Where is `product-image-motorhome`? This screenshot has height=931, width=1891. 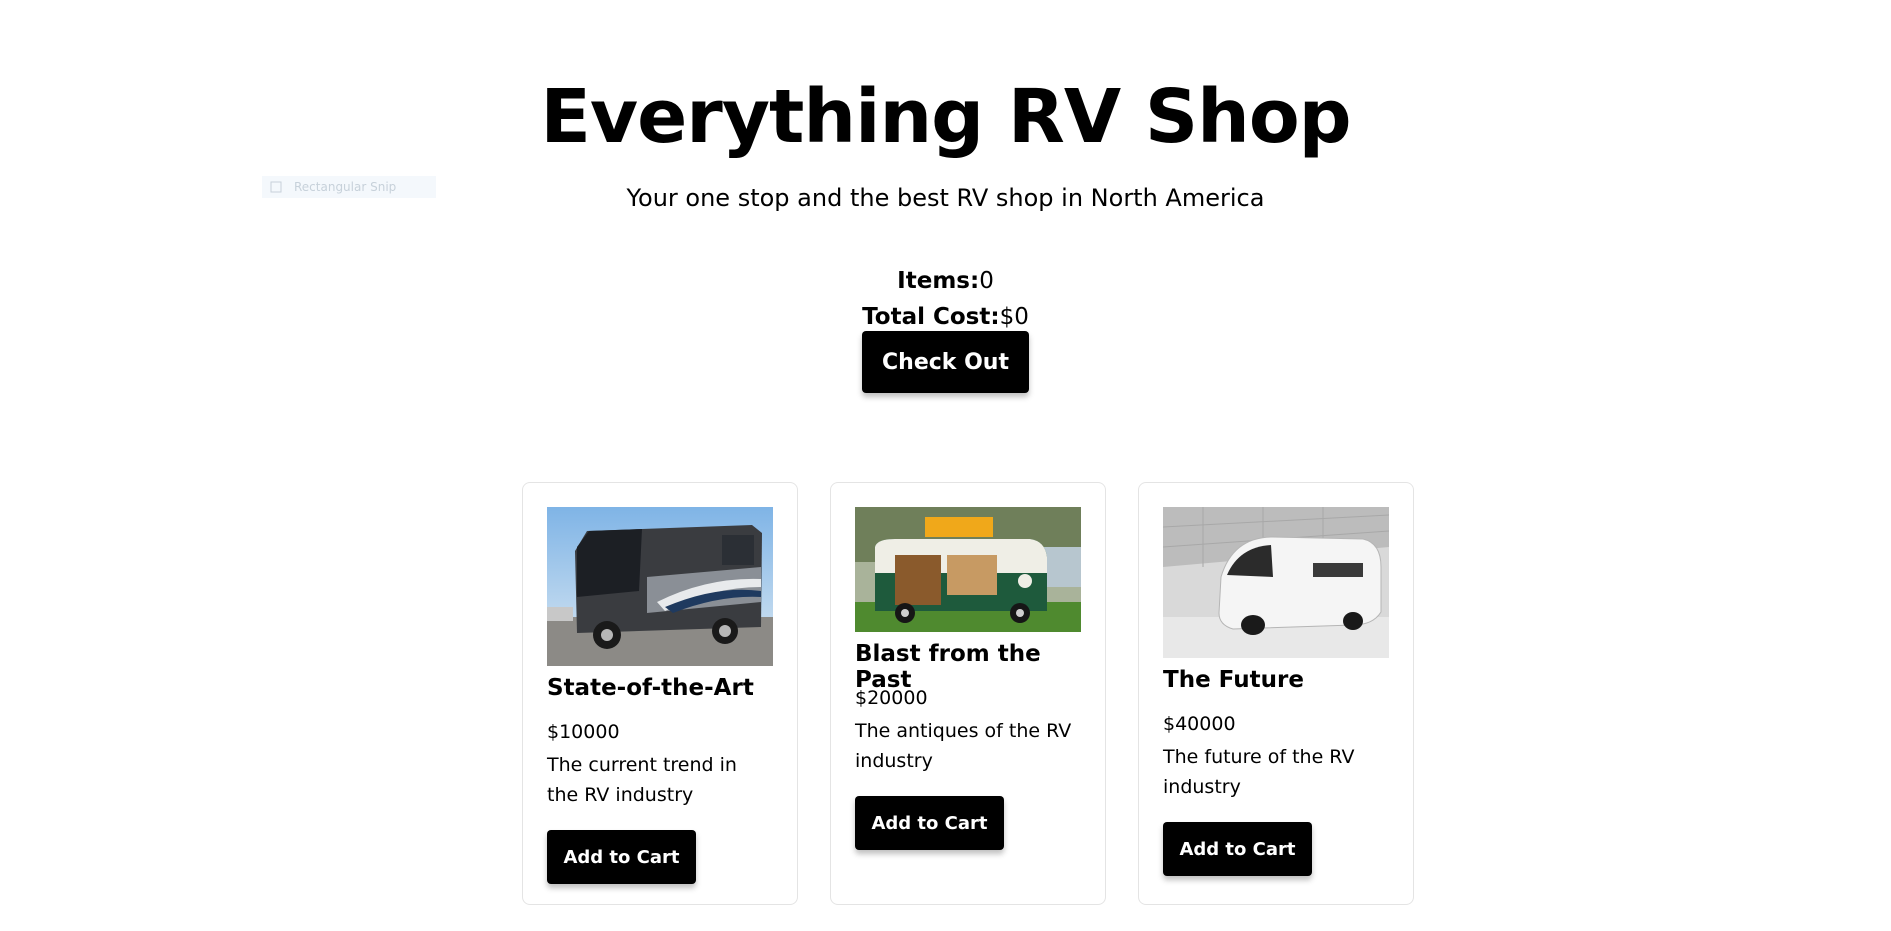 product-image-motorhome is located at coordinates (660, 586).